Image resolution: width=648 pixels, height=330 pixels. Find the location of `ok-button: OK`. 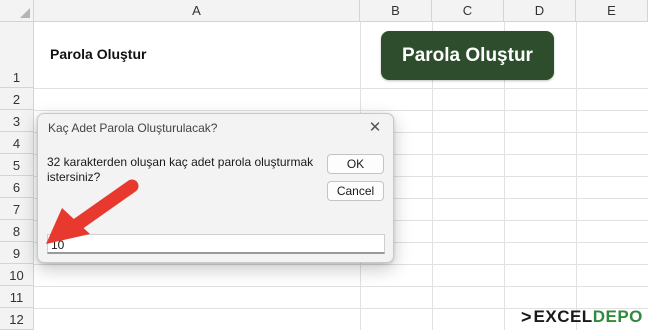

ok-button: OK is located at coordinates (355, 164).